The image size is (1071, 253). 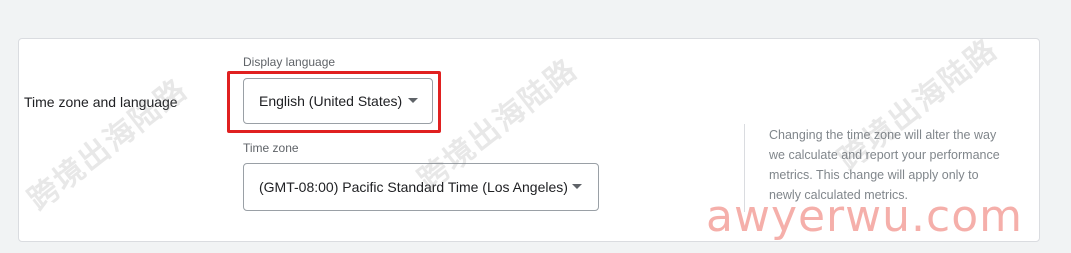 I want to click on display-language-label: Display language, so click(x=289, y=62).